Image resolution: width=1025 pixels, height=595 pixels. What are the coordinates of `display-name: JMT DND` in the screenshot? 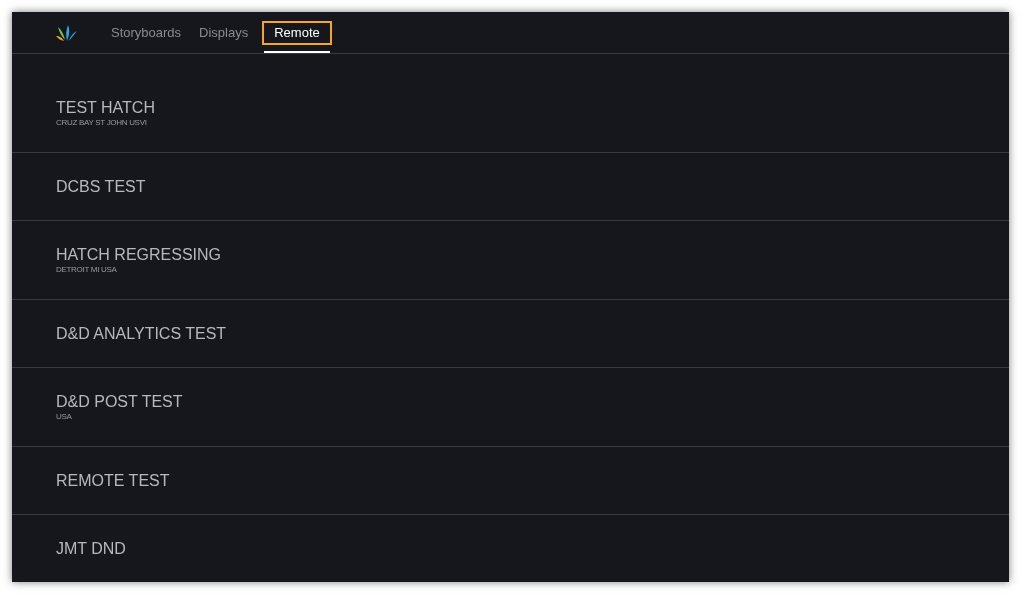 It's located at (91, 548).